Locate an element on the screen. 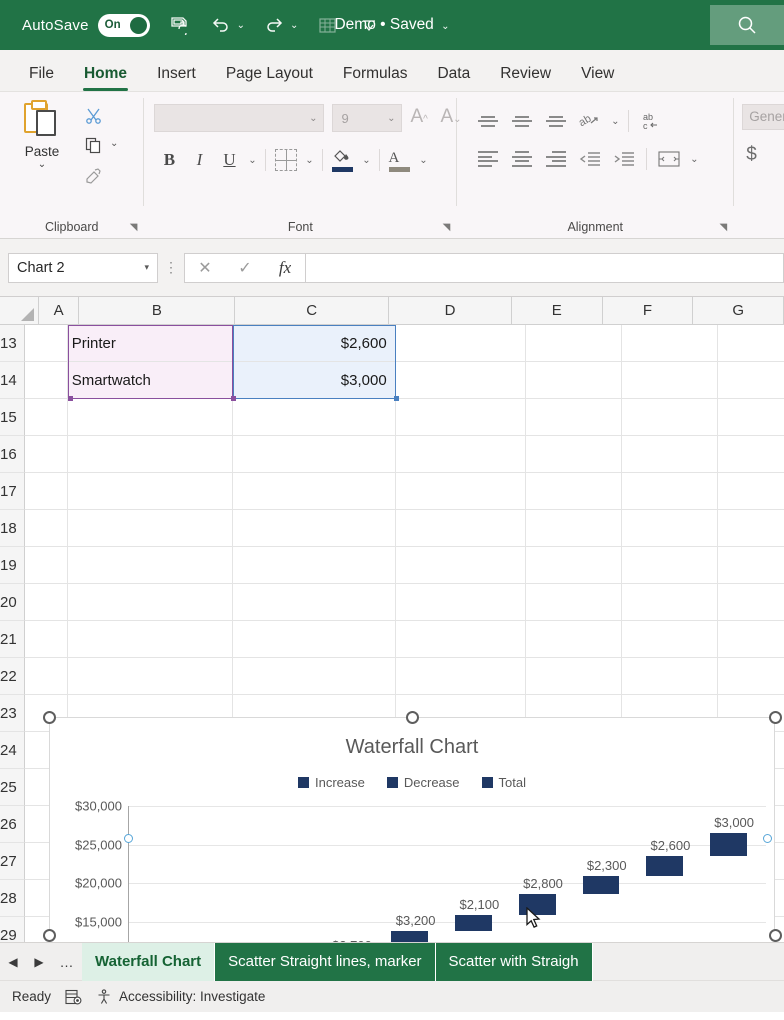  formula-bar-drag-handle: ⋮ is located at coordinates (171, 267).